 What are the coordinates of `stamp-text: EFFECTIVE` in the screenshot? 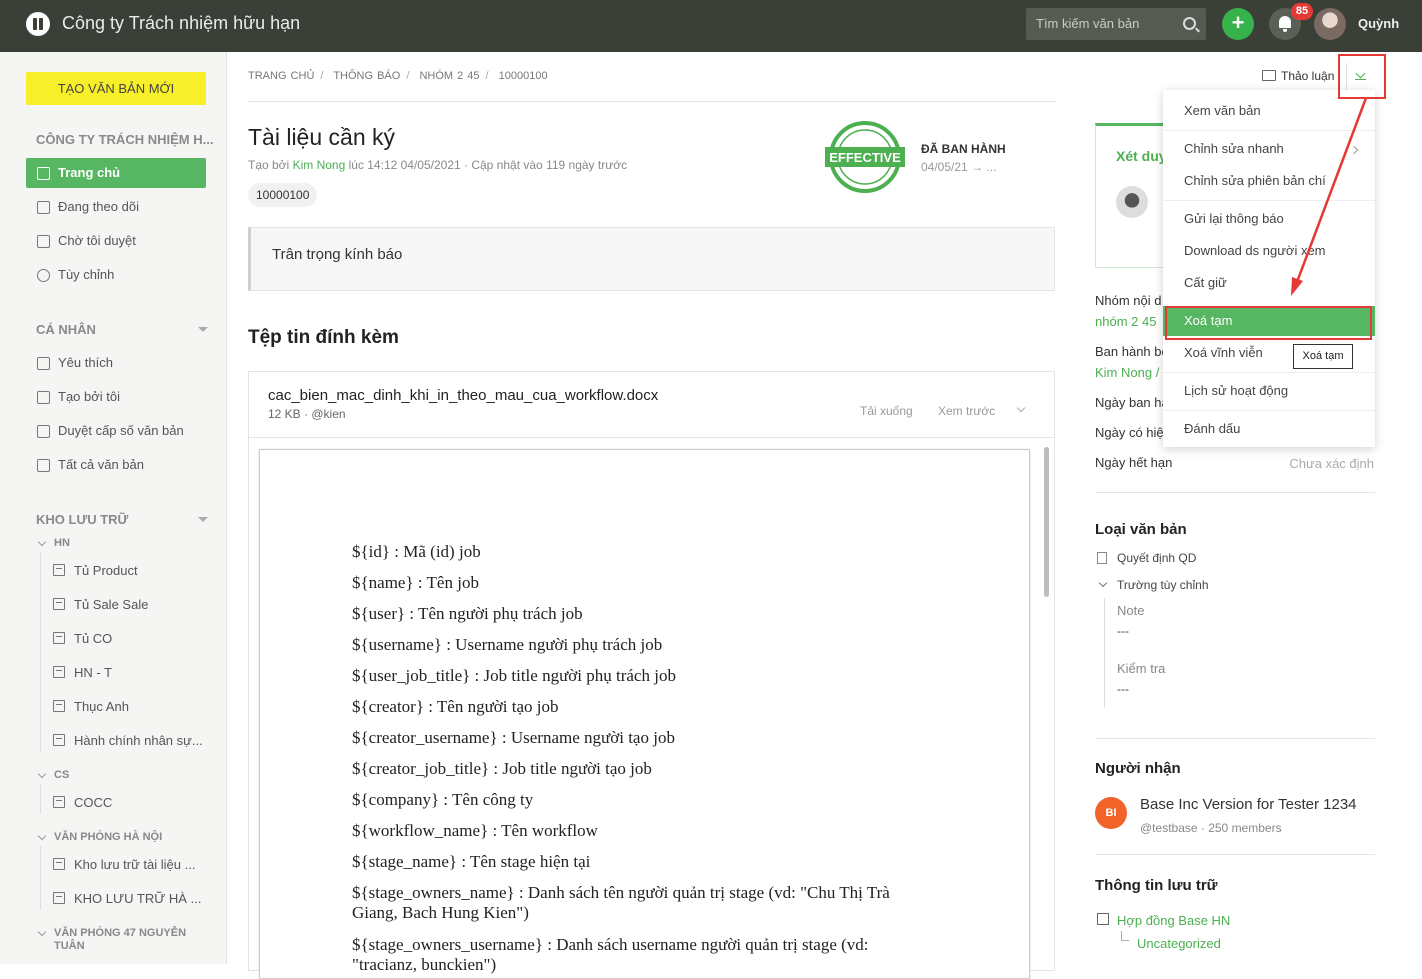 It's located at (865, 157).